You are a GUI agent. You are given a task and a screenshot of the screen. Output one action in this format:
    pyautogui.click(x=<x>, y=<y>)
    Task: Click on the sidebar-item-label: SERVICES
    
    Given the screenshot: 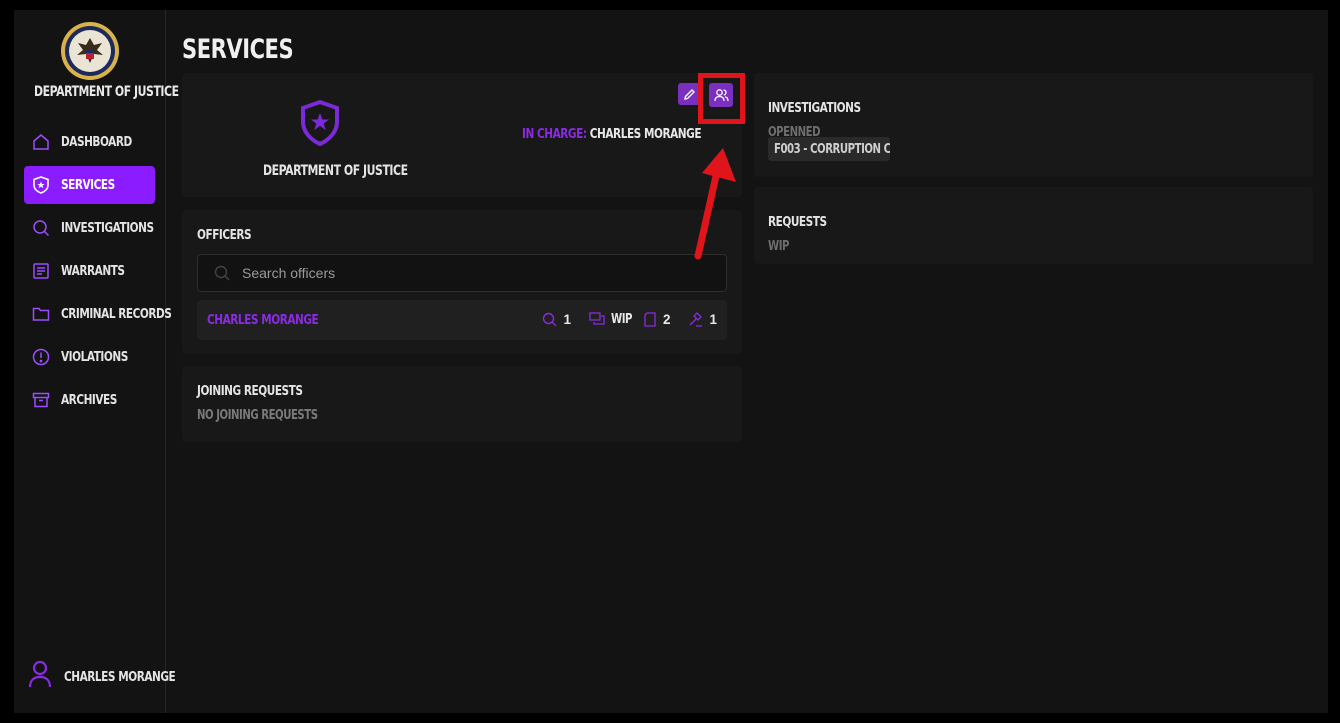 What is the action you would take?
    pyautogui.click(x=88, y=185)
    